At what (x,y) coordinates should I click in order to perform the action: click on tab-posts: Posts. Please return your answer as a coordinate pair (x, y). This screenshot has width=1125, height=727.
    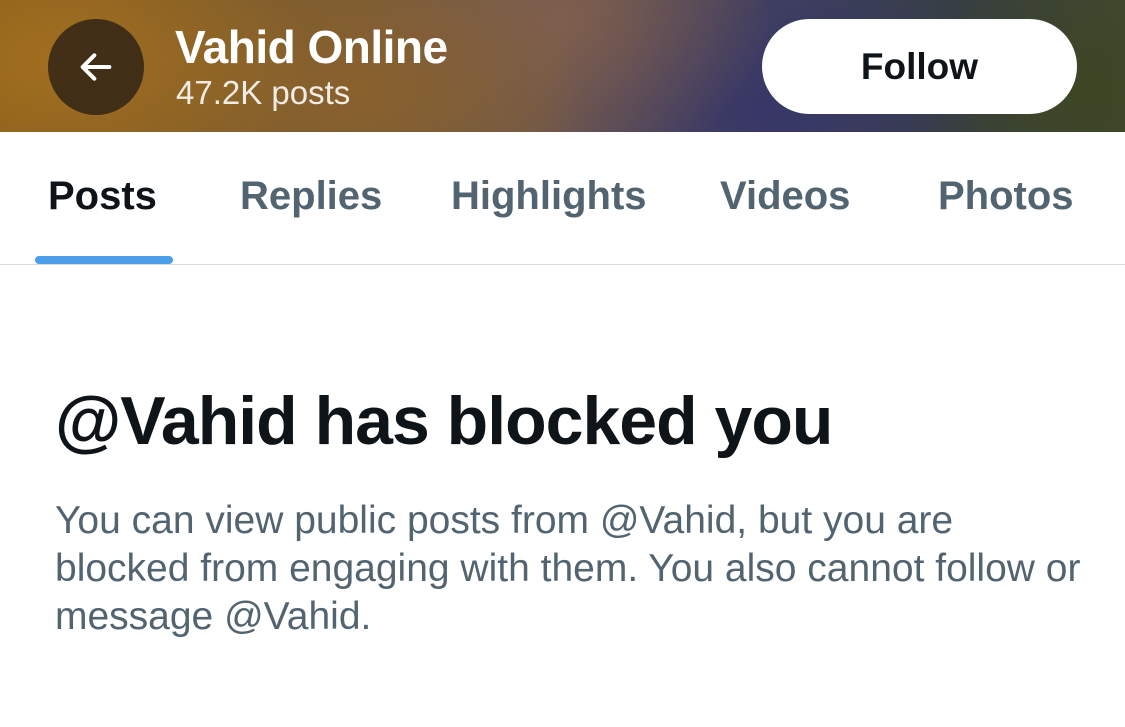
    Looking at the image, I should click on (102, 196).